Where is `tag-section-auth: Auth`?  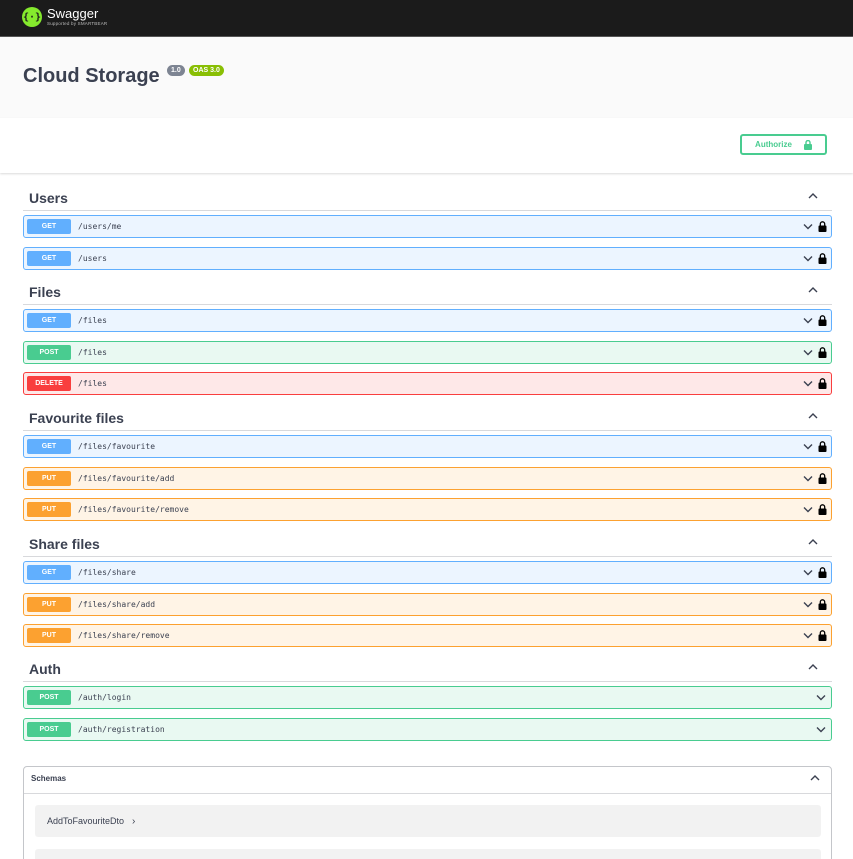 tag-section-auth: Auth is located at coordinates (427, 663).